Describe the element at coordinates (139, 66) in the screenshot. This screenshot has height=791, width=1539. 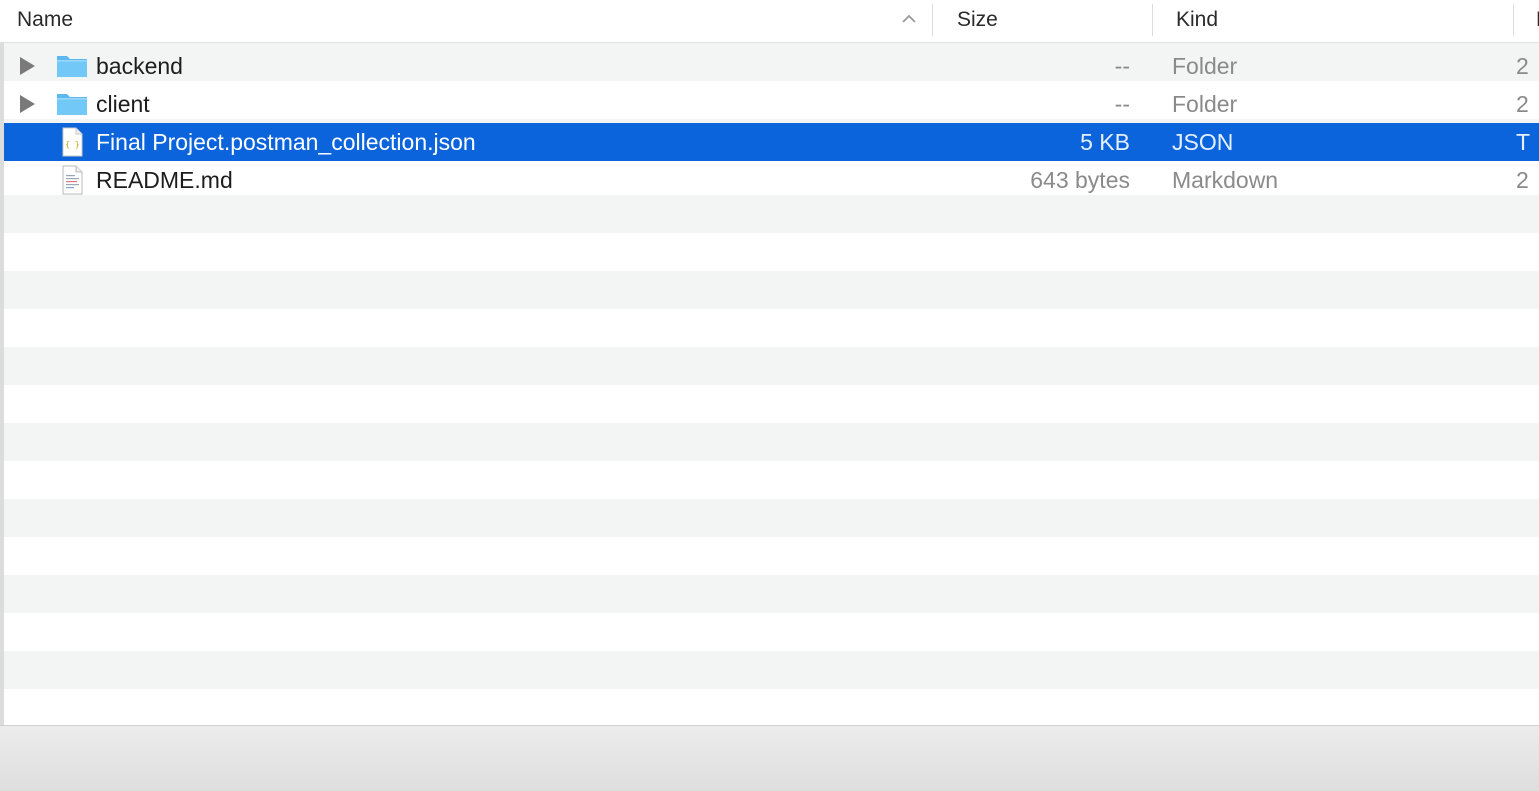
I see `file-name: backend` at that location.